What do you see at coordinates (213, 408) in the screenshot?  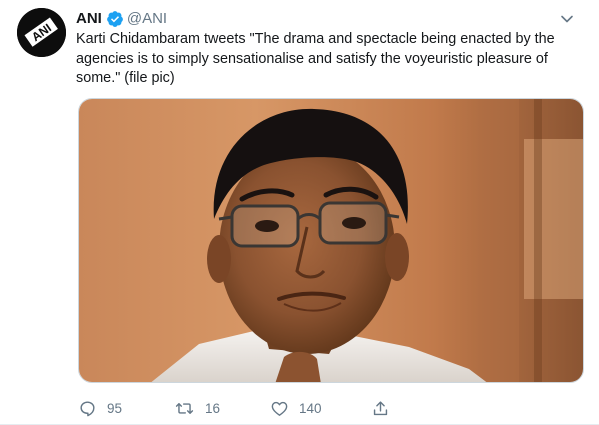 I see `retweet-count: 16` at bounding box center [213, 408].